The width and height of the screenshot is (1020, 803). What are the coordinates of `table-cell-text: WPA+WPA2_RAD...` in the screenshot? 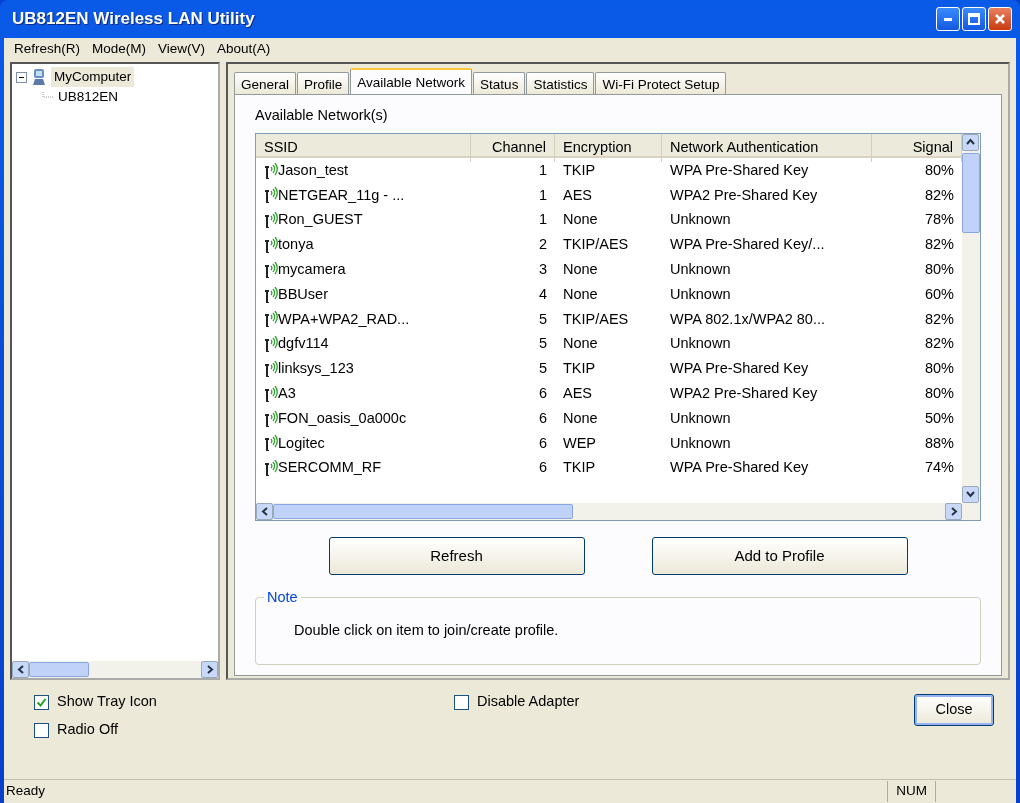 It's located at (344, 319).